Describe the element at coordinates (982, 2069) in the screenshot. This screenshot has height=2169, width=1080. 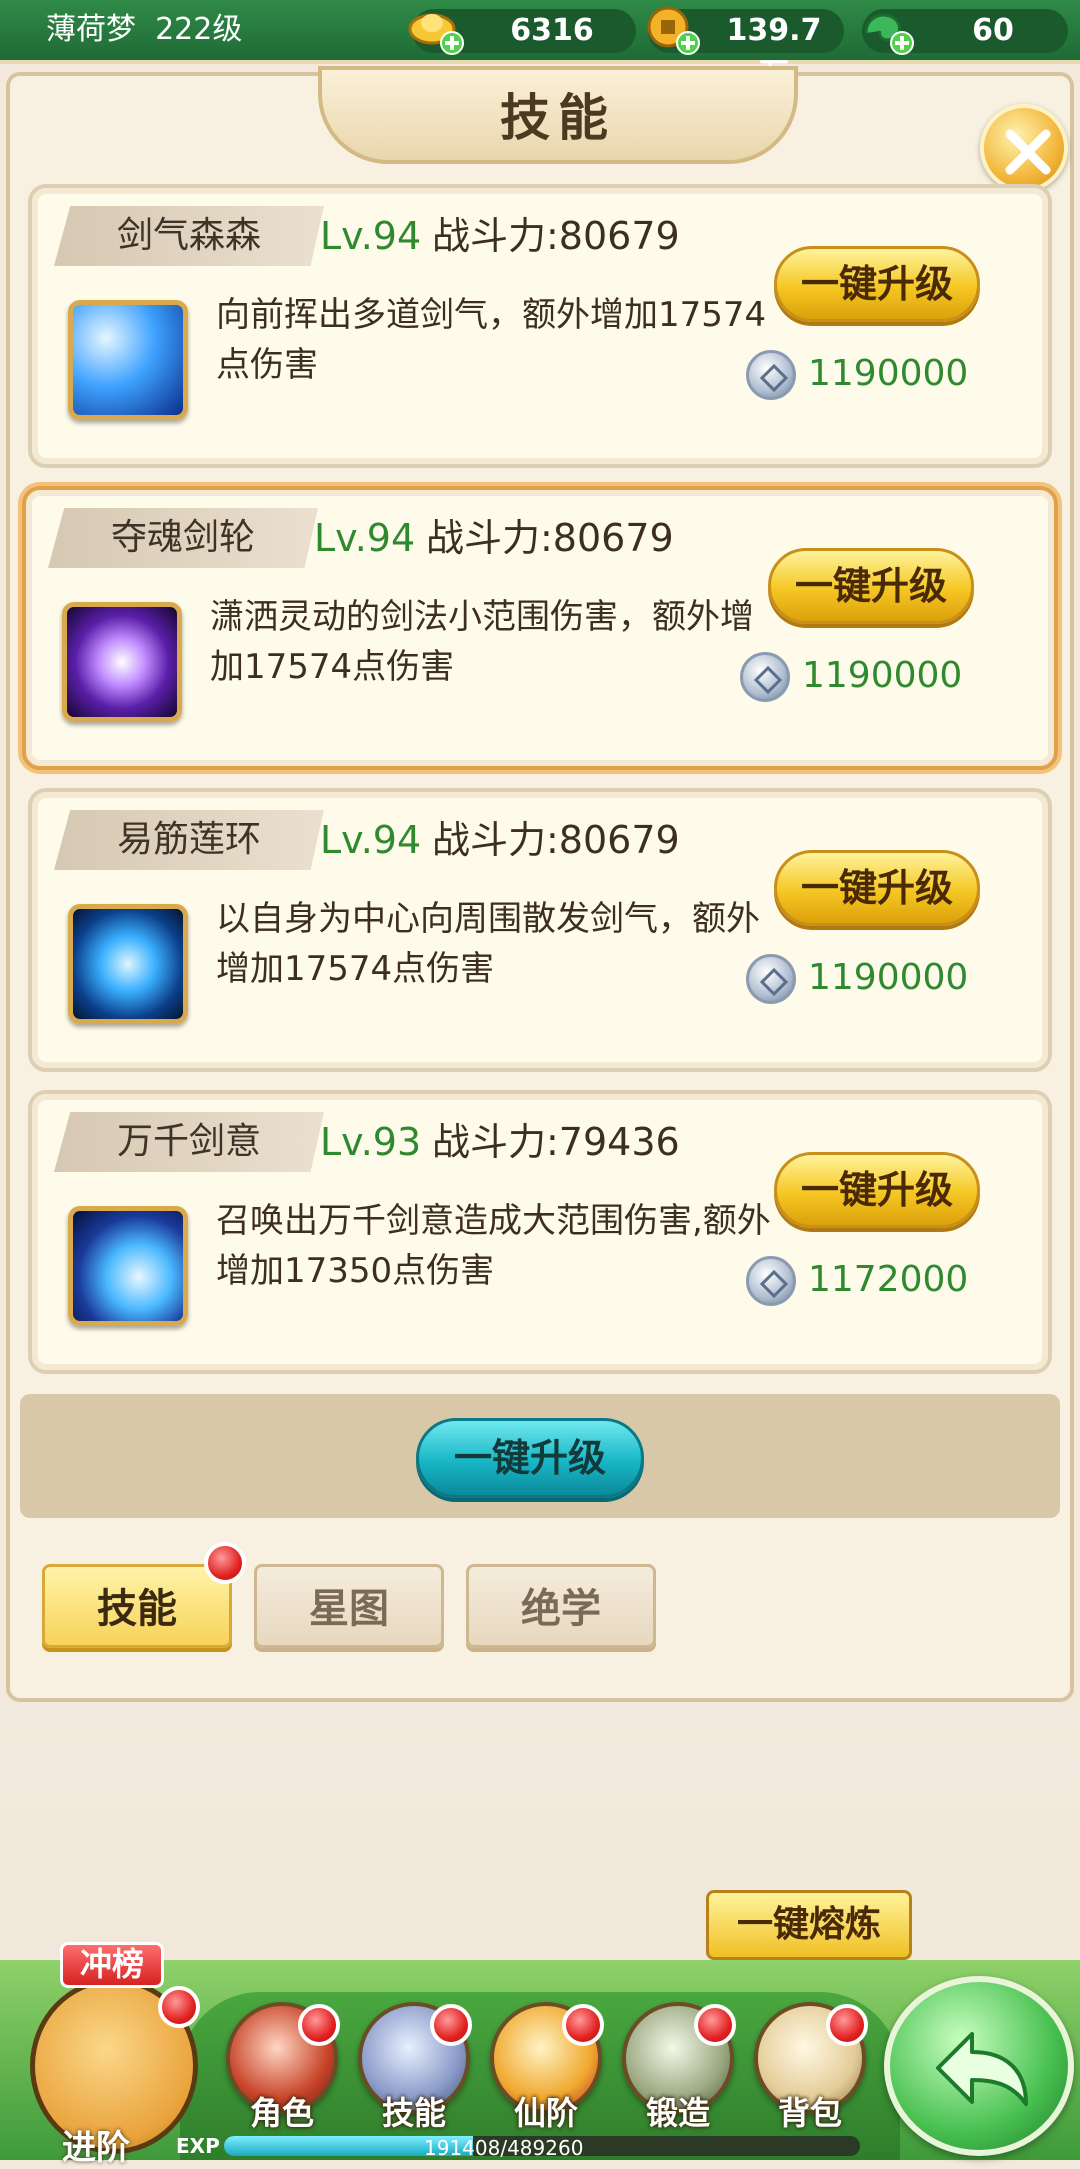
I see `back-arrow-icon` at that location.